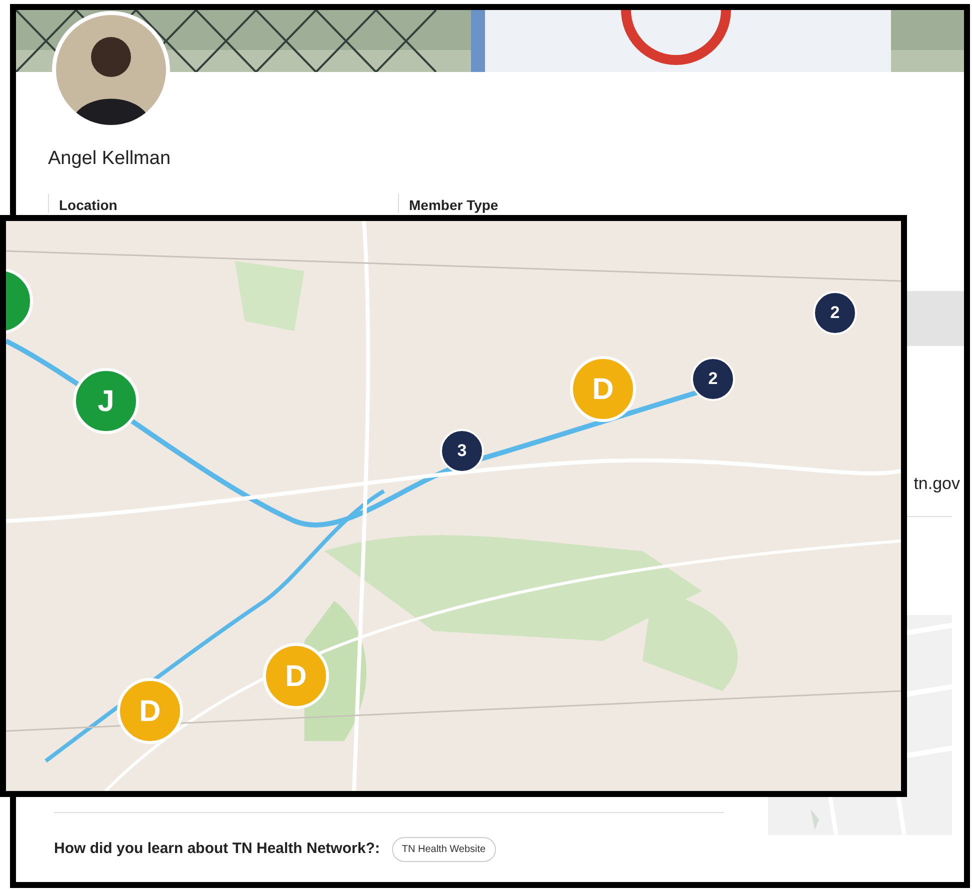  Describe the element at coordinates (444, 849) in the screenshot. I see `answer-chip: TN Health Website` at that location.